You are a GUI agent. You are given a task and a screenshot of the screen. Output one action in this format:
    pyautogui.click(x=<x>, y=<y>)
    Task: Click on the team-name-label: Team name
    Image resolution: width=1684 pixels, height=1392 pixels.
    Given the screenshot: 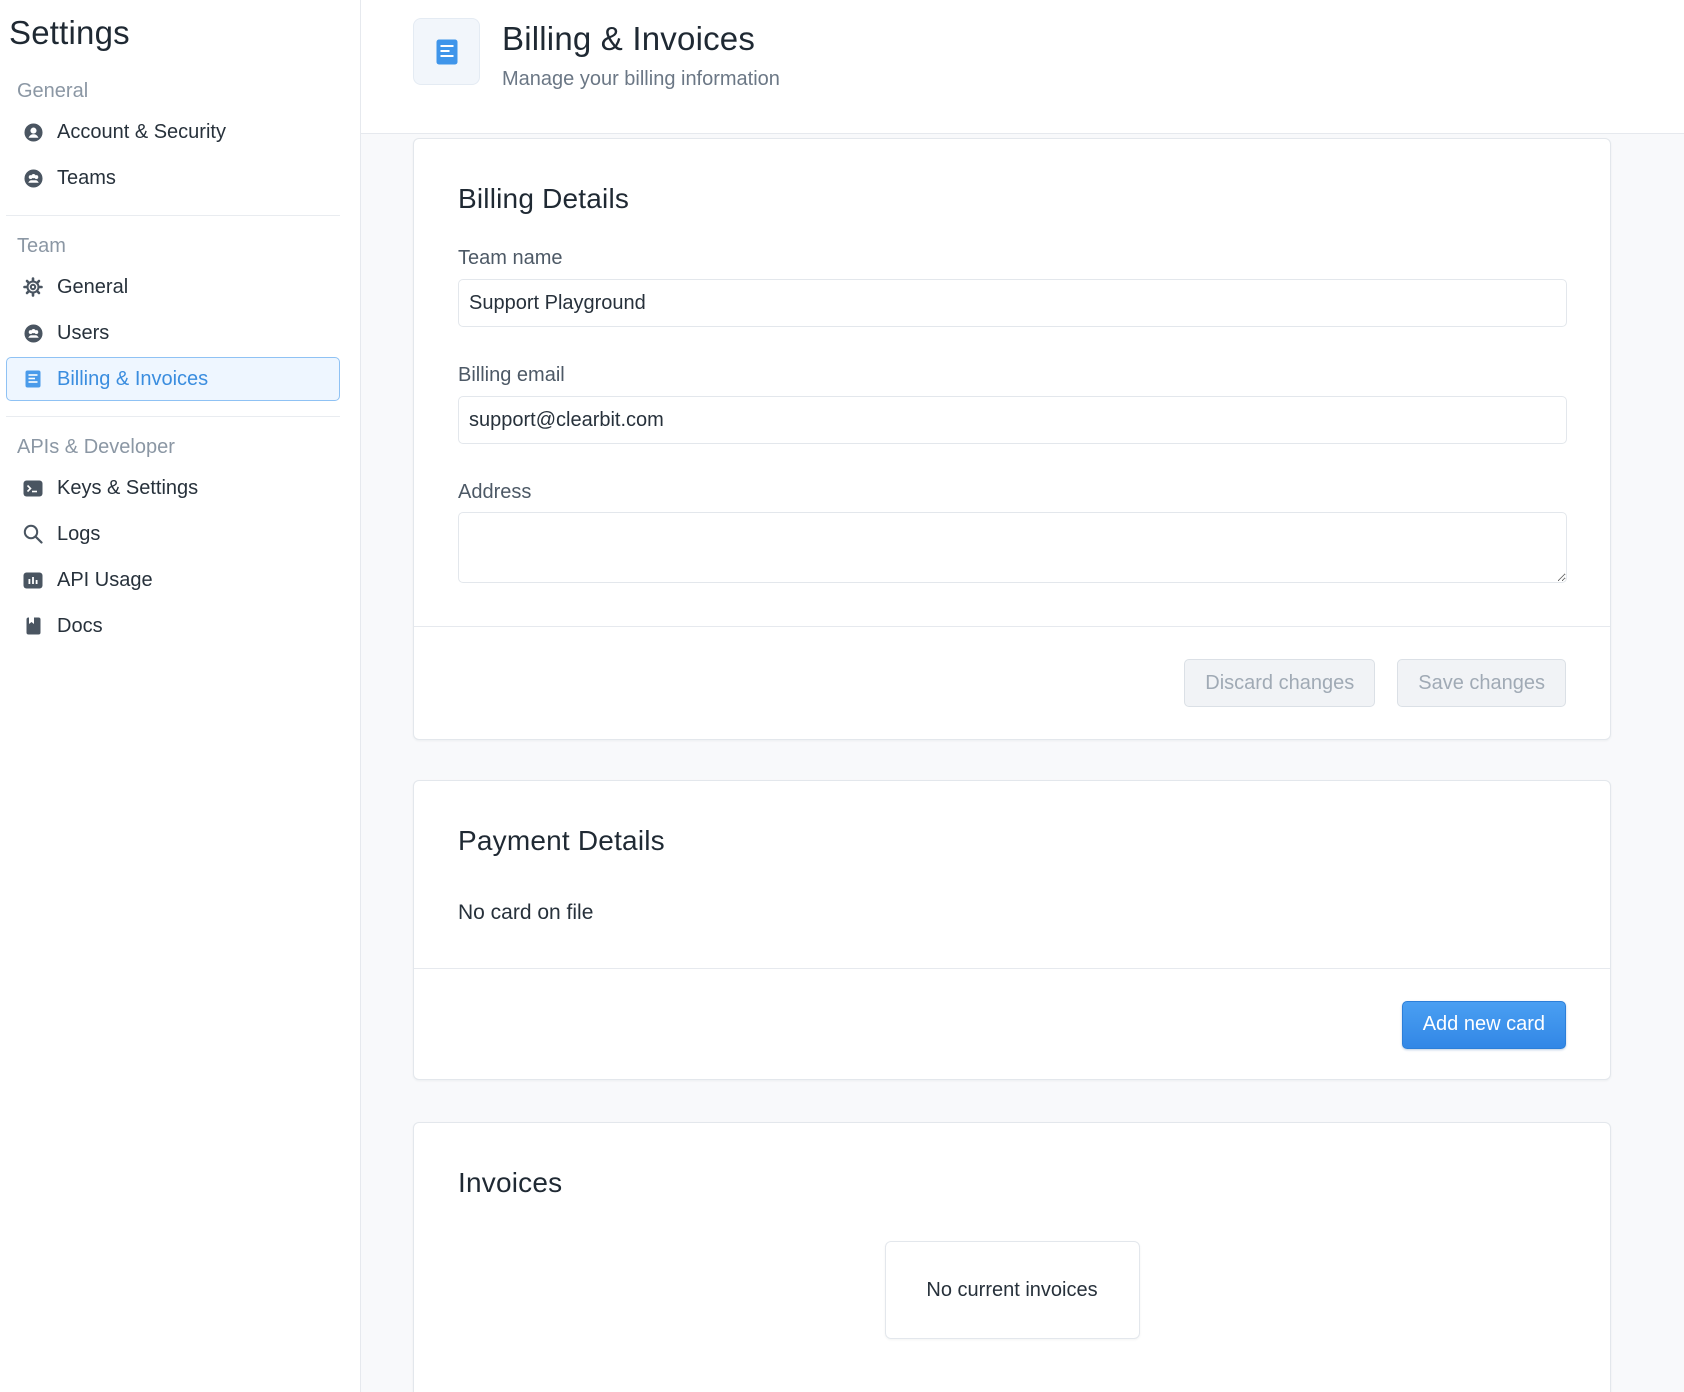 What is the action you would take?
    pyautogui.click(x=510, y=258)
    